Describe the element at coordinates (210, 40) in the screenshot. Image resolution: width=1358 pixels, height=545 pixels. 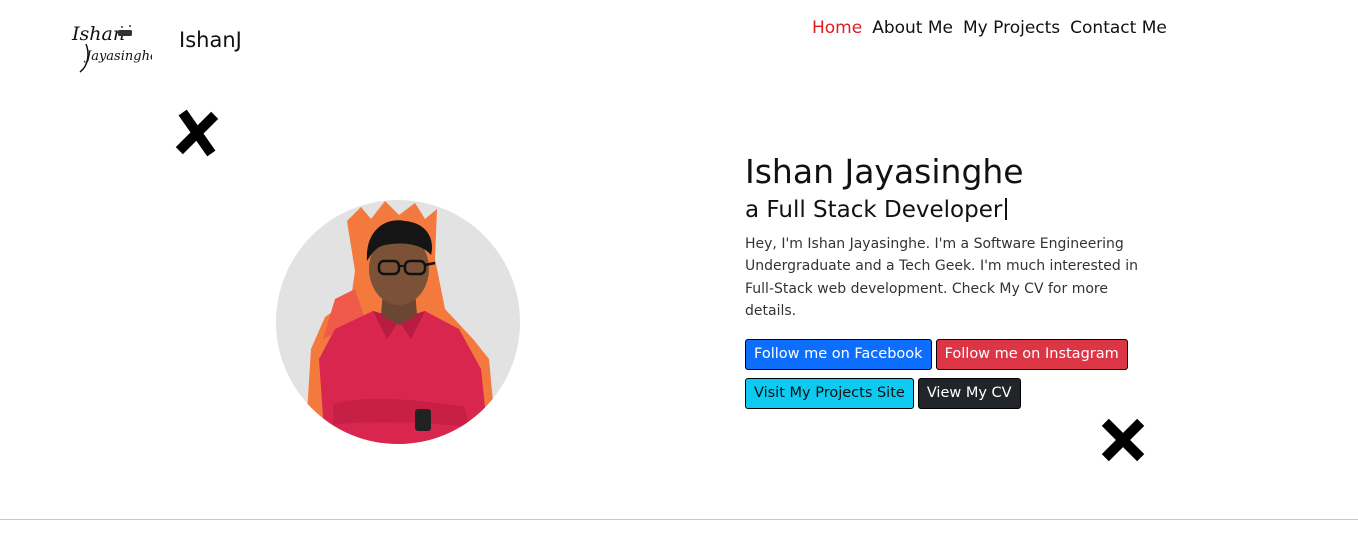
I see `brand-name: IshanJ` at that location.